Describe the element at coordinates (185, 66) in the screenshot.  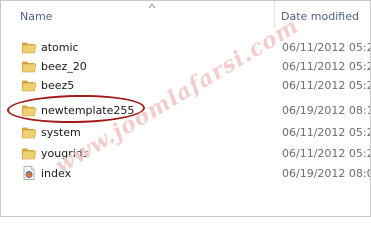
I see `list-item: beez_20 06/11/2012 05:27` at that location.